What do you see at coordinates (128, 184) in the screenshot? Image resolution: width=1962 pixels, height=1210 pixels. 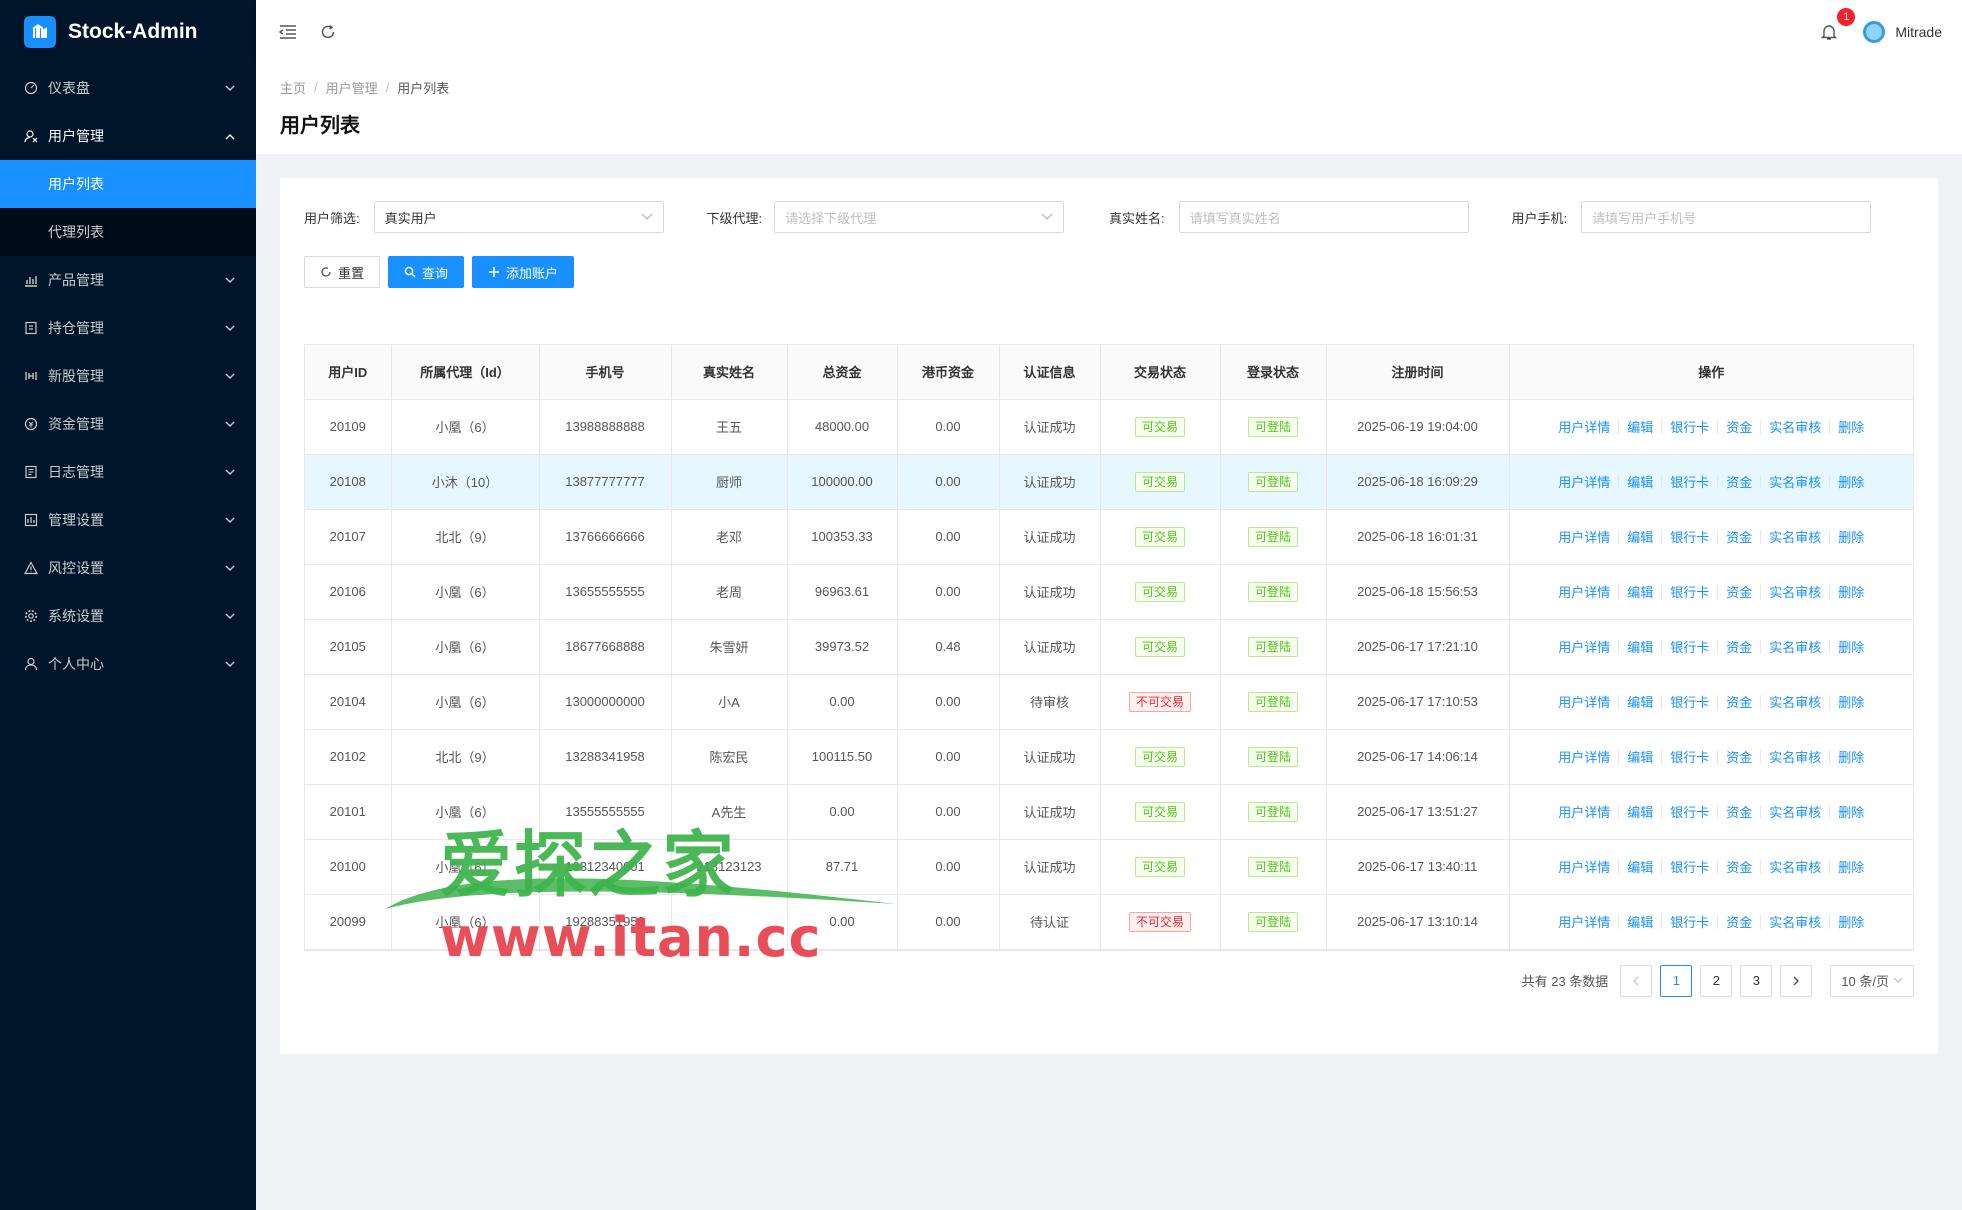 I see `sidebar-subitem: 用户列表` at bounding box center [128, 184].